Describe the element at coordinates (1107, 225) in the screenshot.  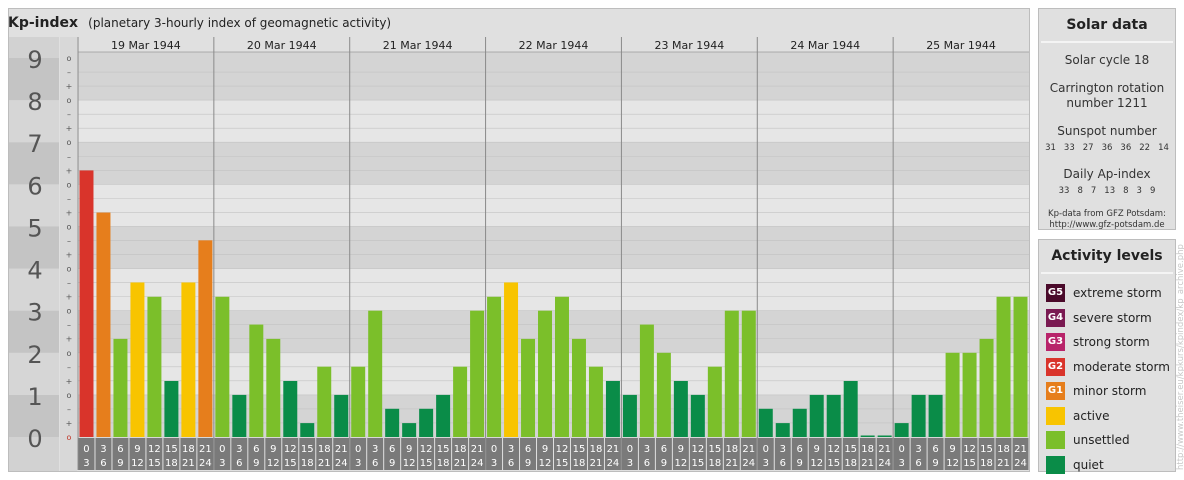
I see `credit-link: http://www.gfz-potsdam.de` at that location.